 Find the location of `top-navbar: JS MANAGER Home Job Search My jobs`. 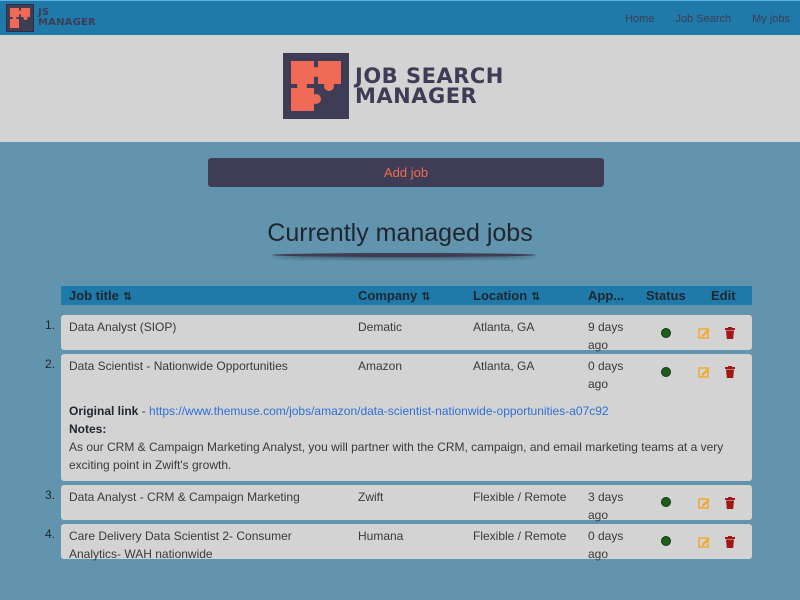

top-navbar: JS MANAGER Home Job Search My jobs is located at coordinates (400, 17).